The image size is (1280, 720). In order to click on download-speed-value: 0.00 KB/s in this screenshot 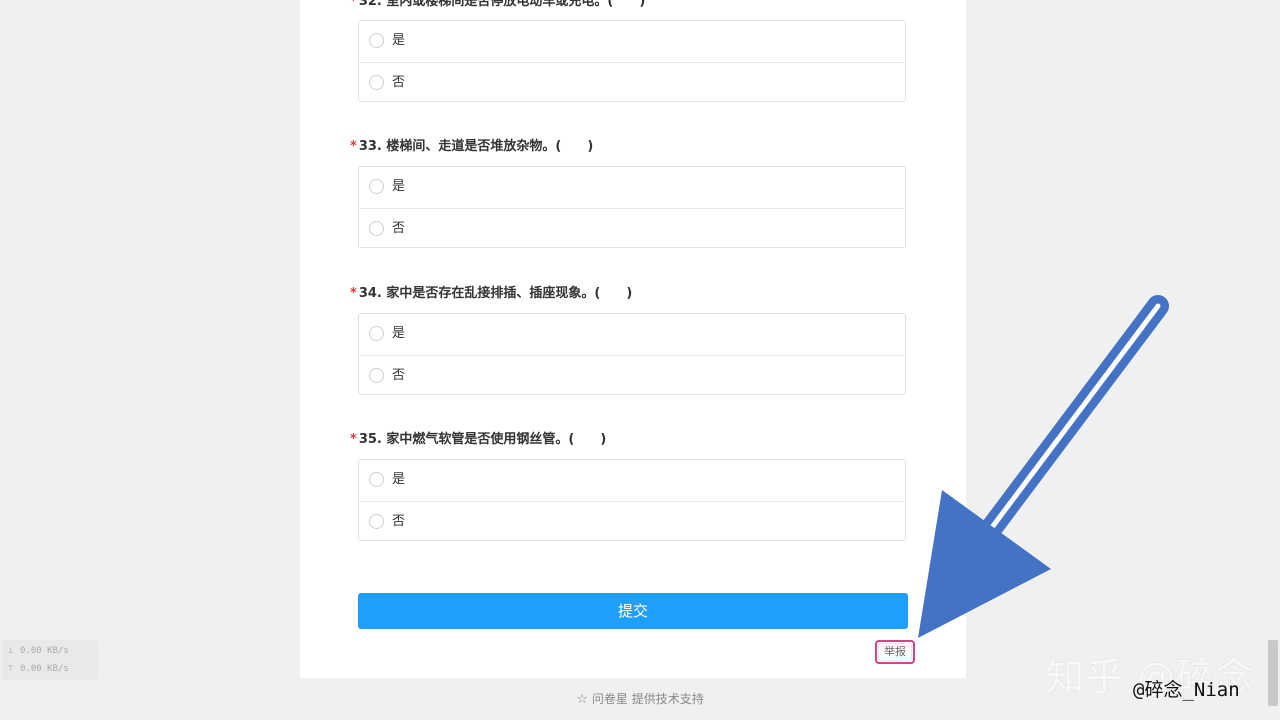, I will do `click(44, 651)`.